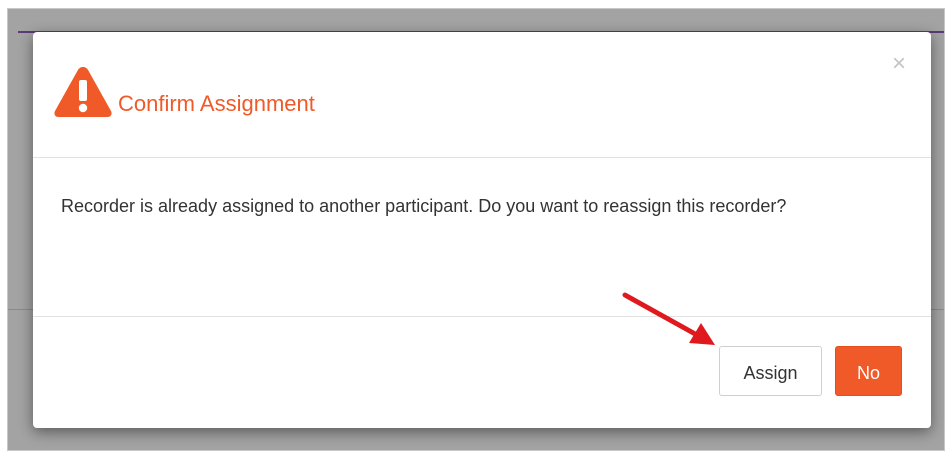  Describe the element at coordinates (899, 64) in the screenshot. I see `close-icon: ×` at that location.